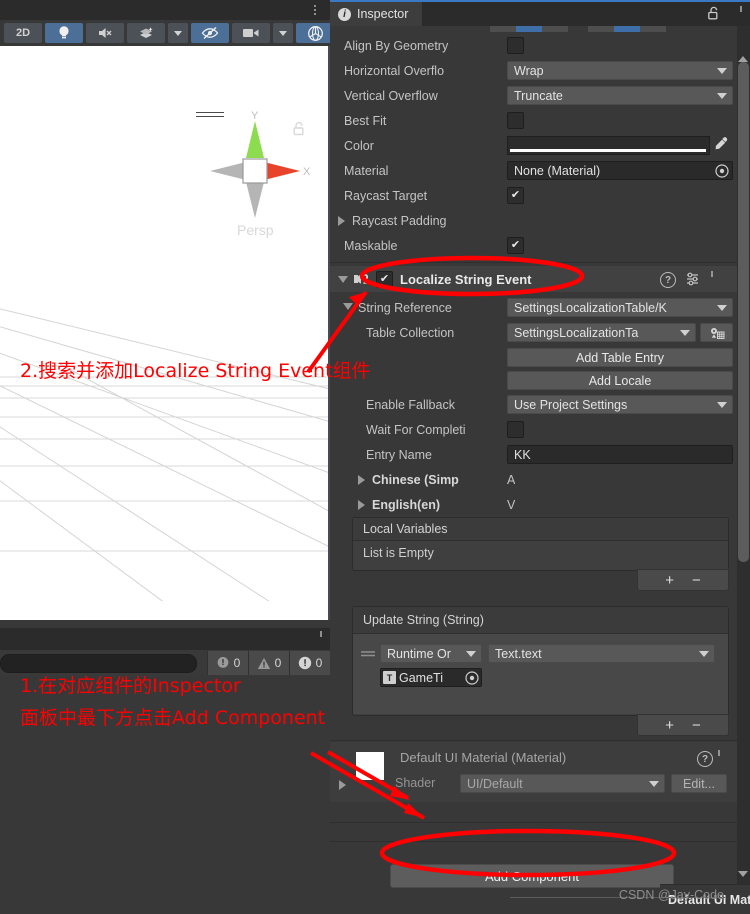  Describe the element at coordinates (384, 279) in the screenshot. I see `checkbox-component-enabled` at that location.